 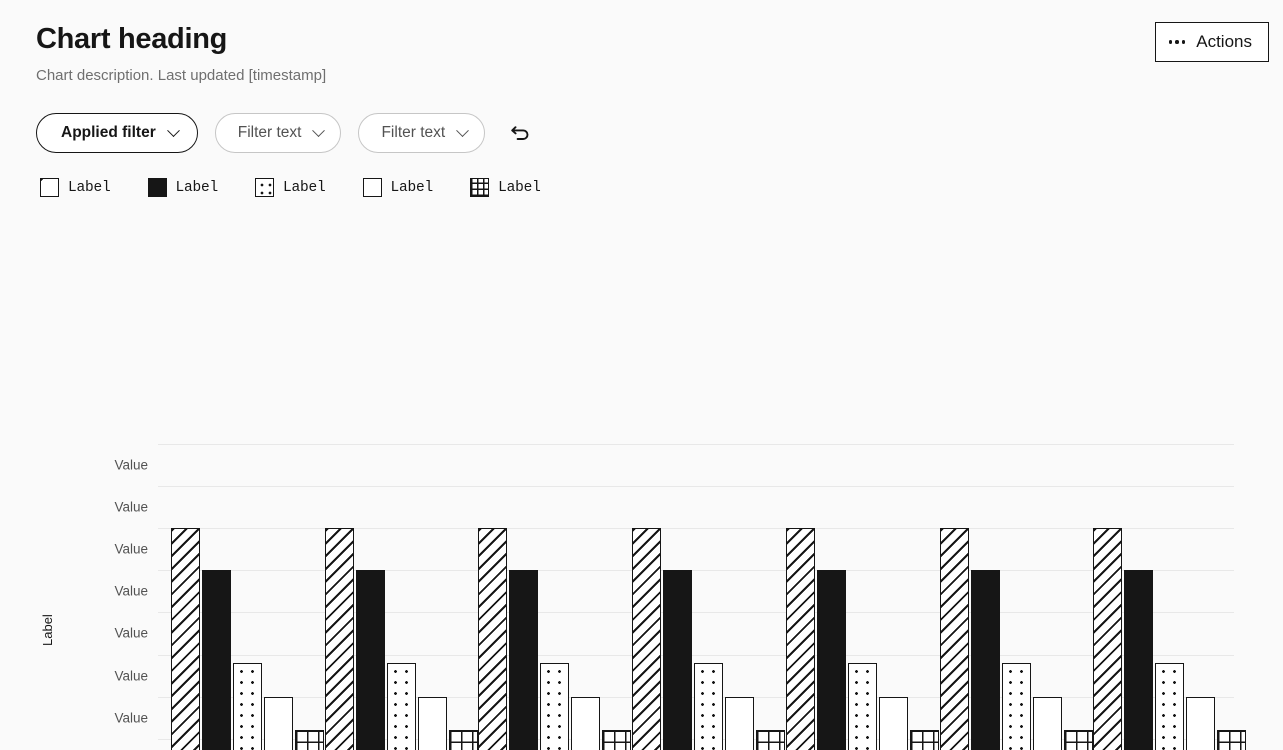 I want to click on bar-group-fri, so click(x=1016, y=597).